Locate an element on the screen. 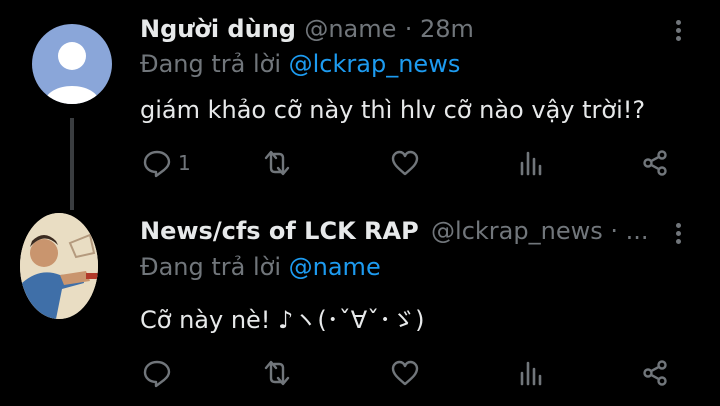 Image resolution: width=720 pixels, height=406 pixels. display-name: News/cfs of LCK RAP is located at coordinates (279, 231).